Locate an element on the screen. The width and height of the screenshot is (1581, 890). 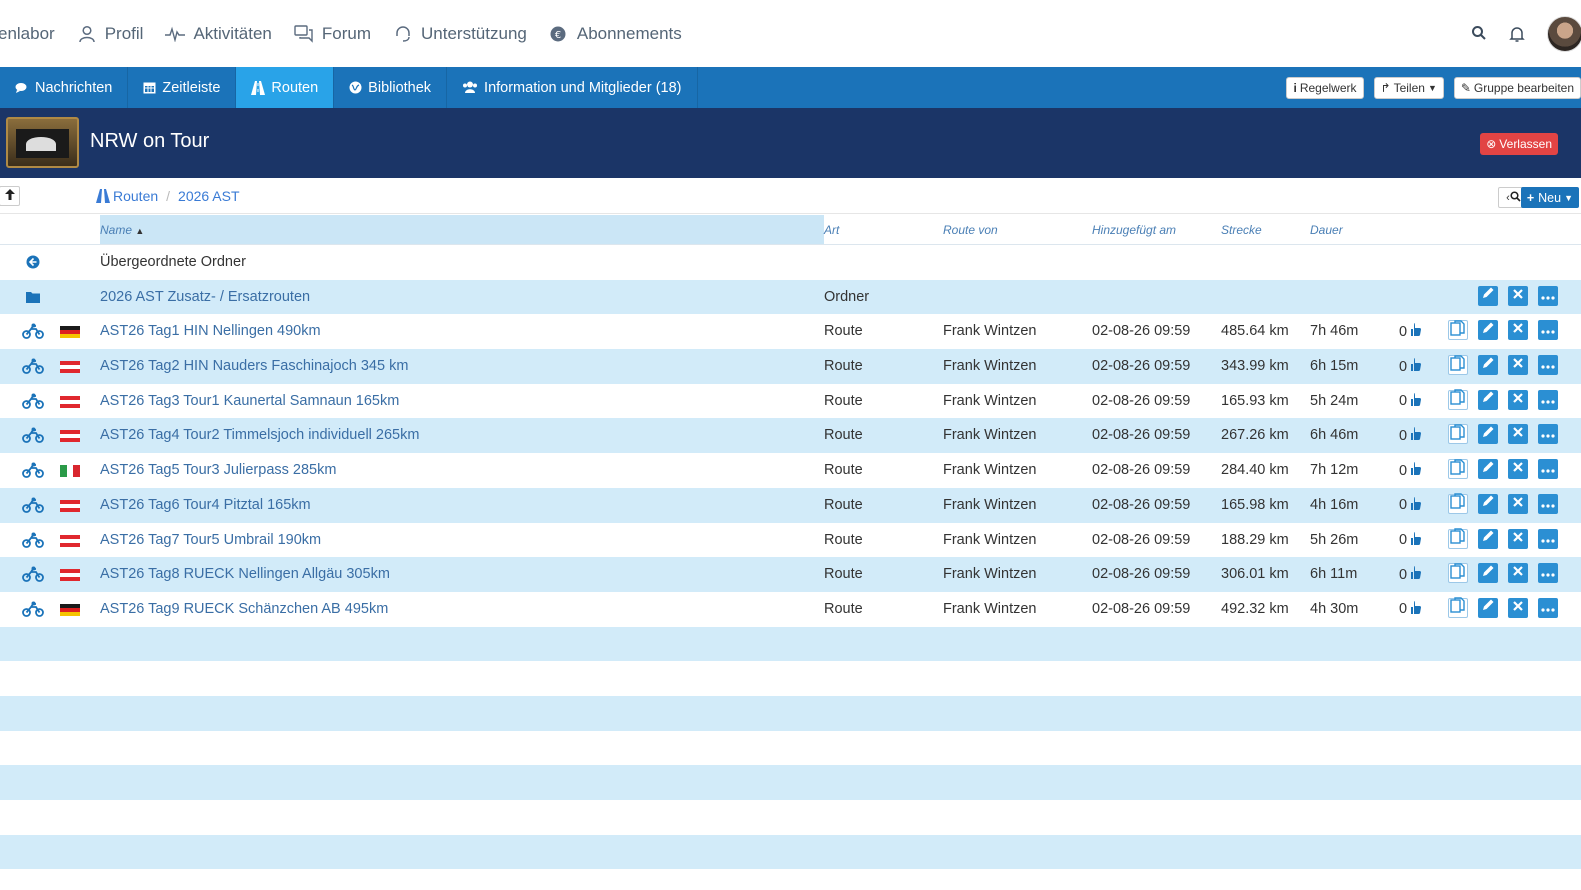
breadcrumb-current: 2026 AST is located at coordinates (209, 196).